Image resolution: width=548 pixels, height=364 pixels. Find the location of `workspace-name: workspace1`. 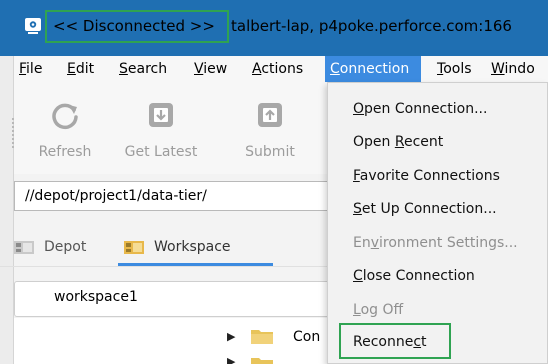

workspace-name: workspace1 is located at coordinates (96, 297).